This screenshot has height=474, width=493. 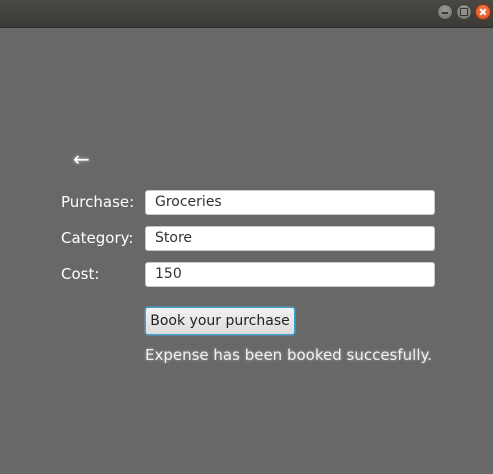 What do you see at coordinates (98, 202) in the screenshot?
I see `purchase-label: Purchase:` at bounding box center [98, 202].